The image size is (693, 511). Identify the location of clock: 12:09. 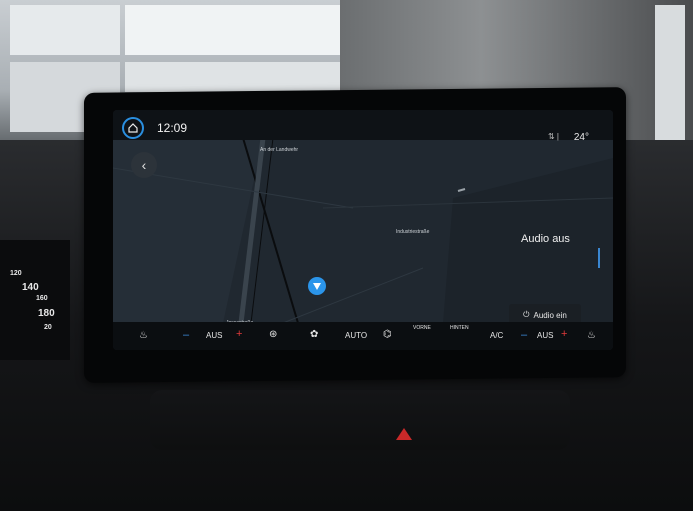
(172, 128).